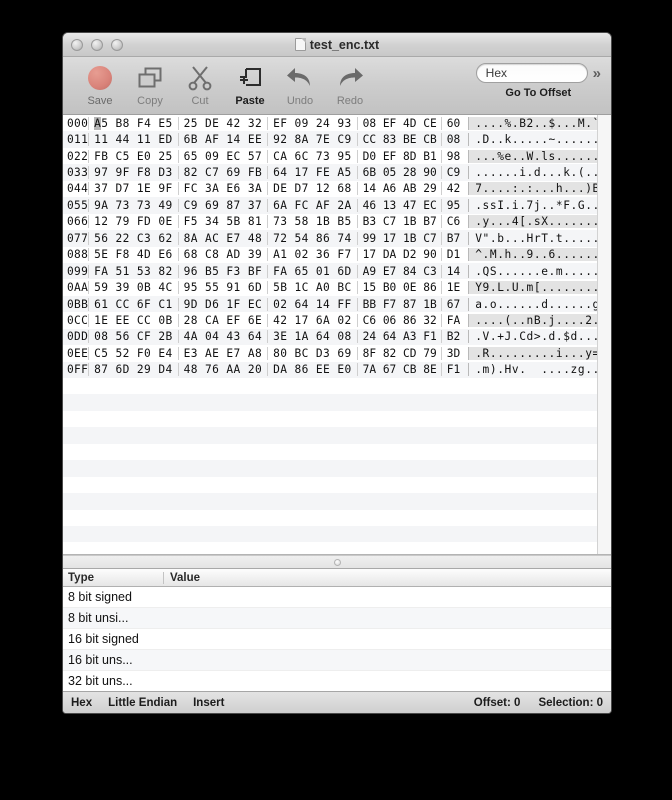 The width and height of the screenshot is (672, 800). What do you see at coordinates (312, 271) in the screenshot?
I see `hex-byte-group: FA 65 01 6D` at bounding box center [312, 271].